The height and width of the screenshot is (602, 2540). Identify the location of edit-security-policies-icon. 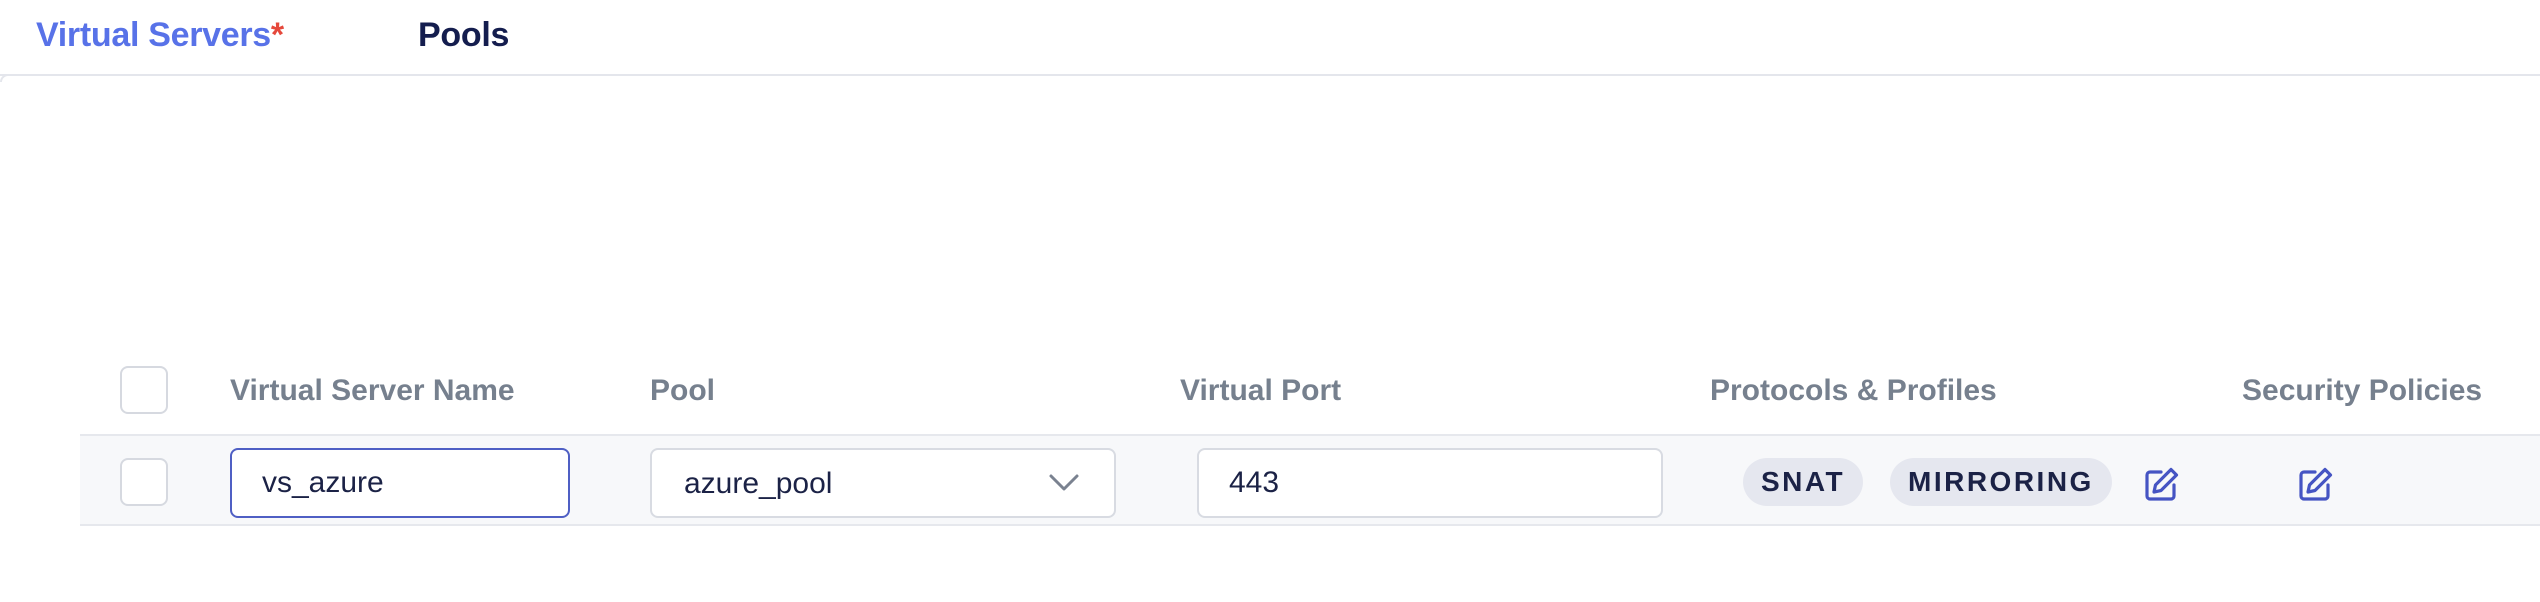
(2315, 485).